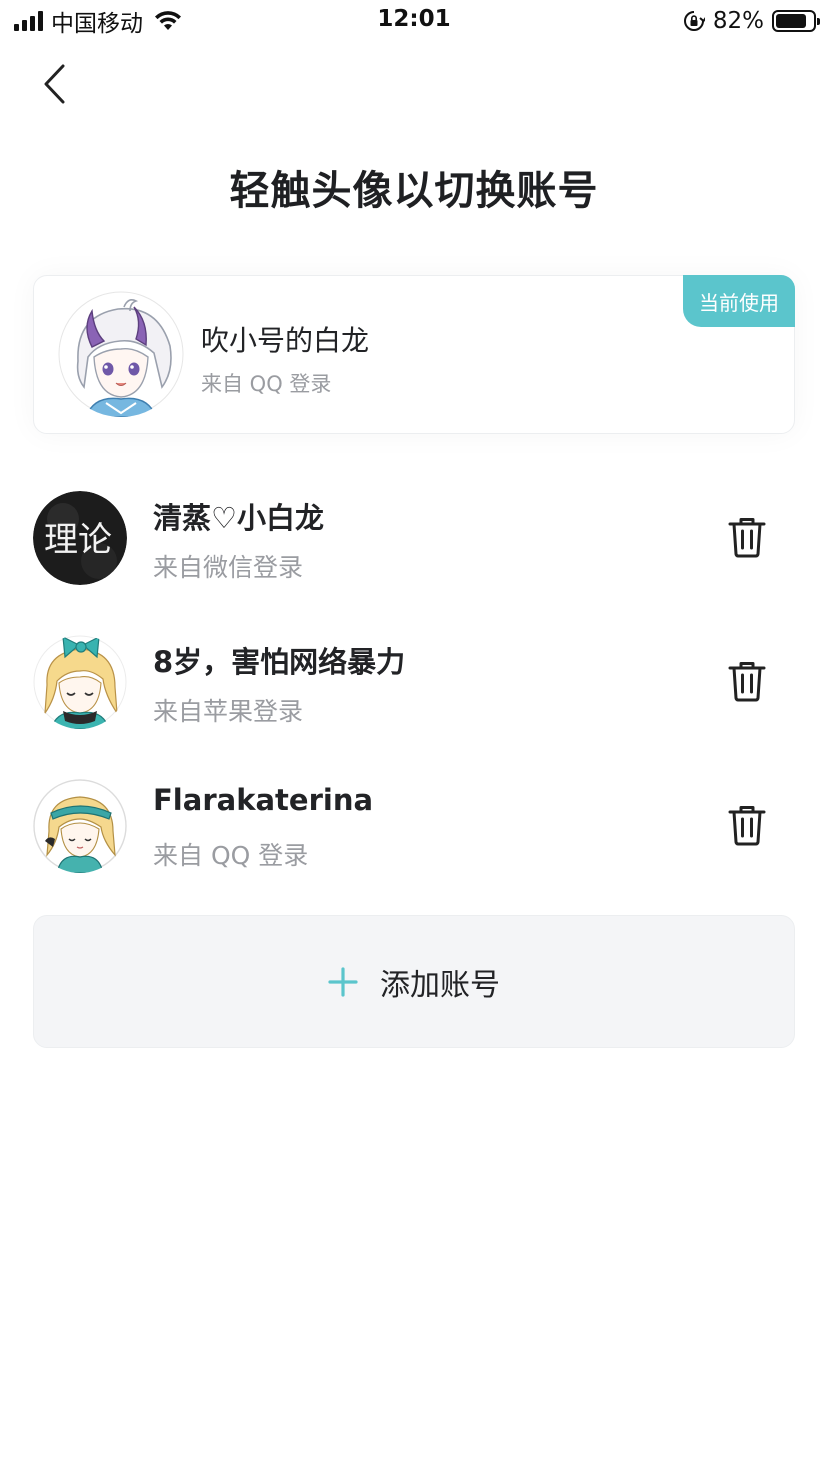  I want to click on current-account-avatar, so click(121, 354).